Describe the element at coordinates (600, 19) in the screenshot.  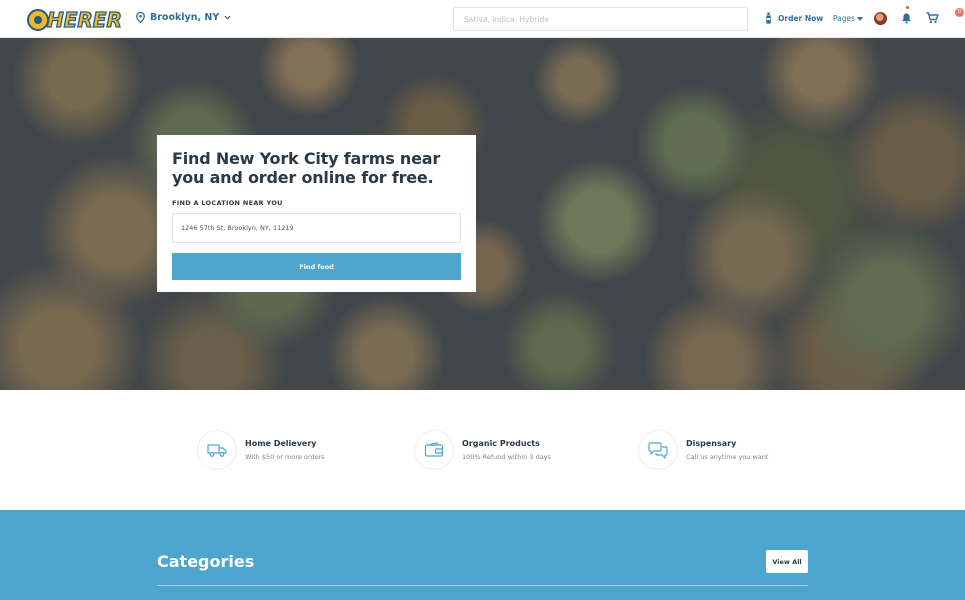
I see `search-input` at that location.